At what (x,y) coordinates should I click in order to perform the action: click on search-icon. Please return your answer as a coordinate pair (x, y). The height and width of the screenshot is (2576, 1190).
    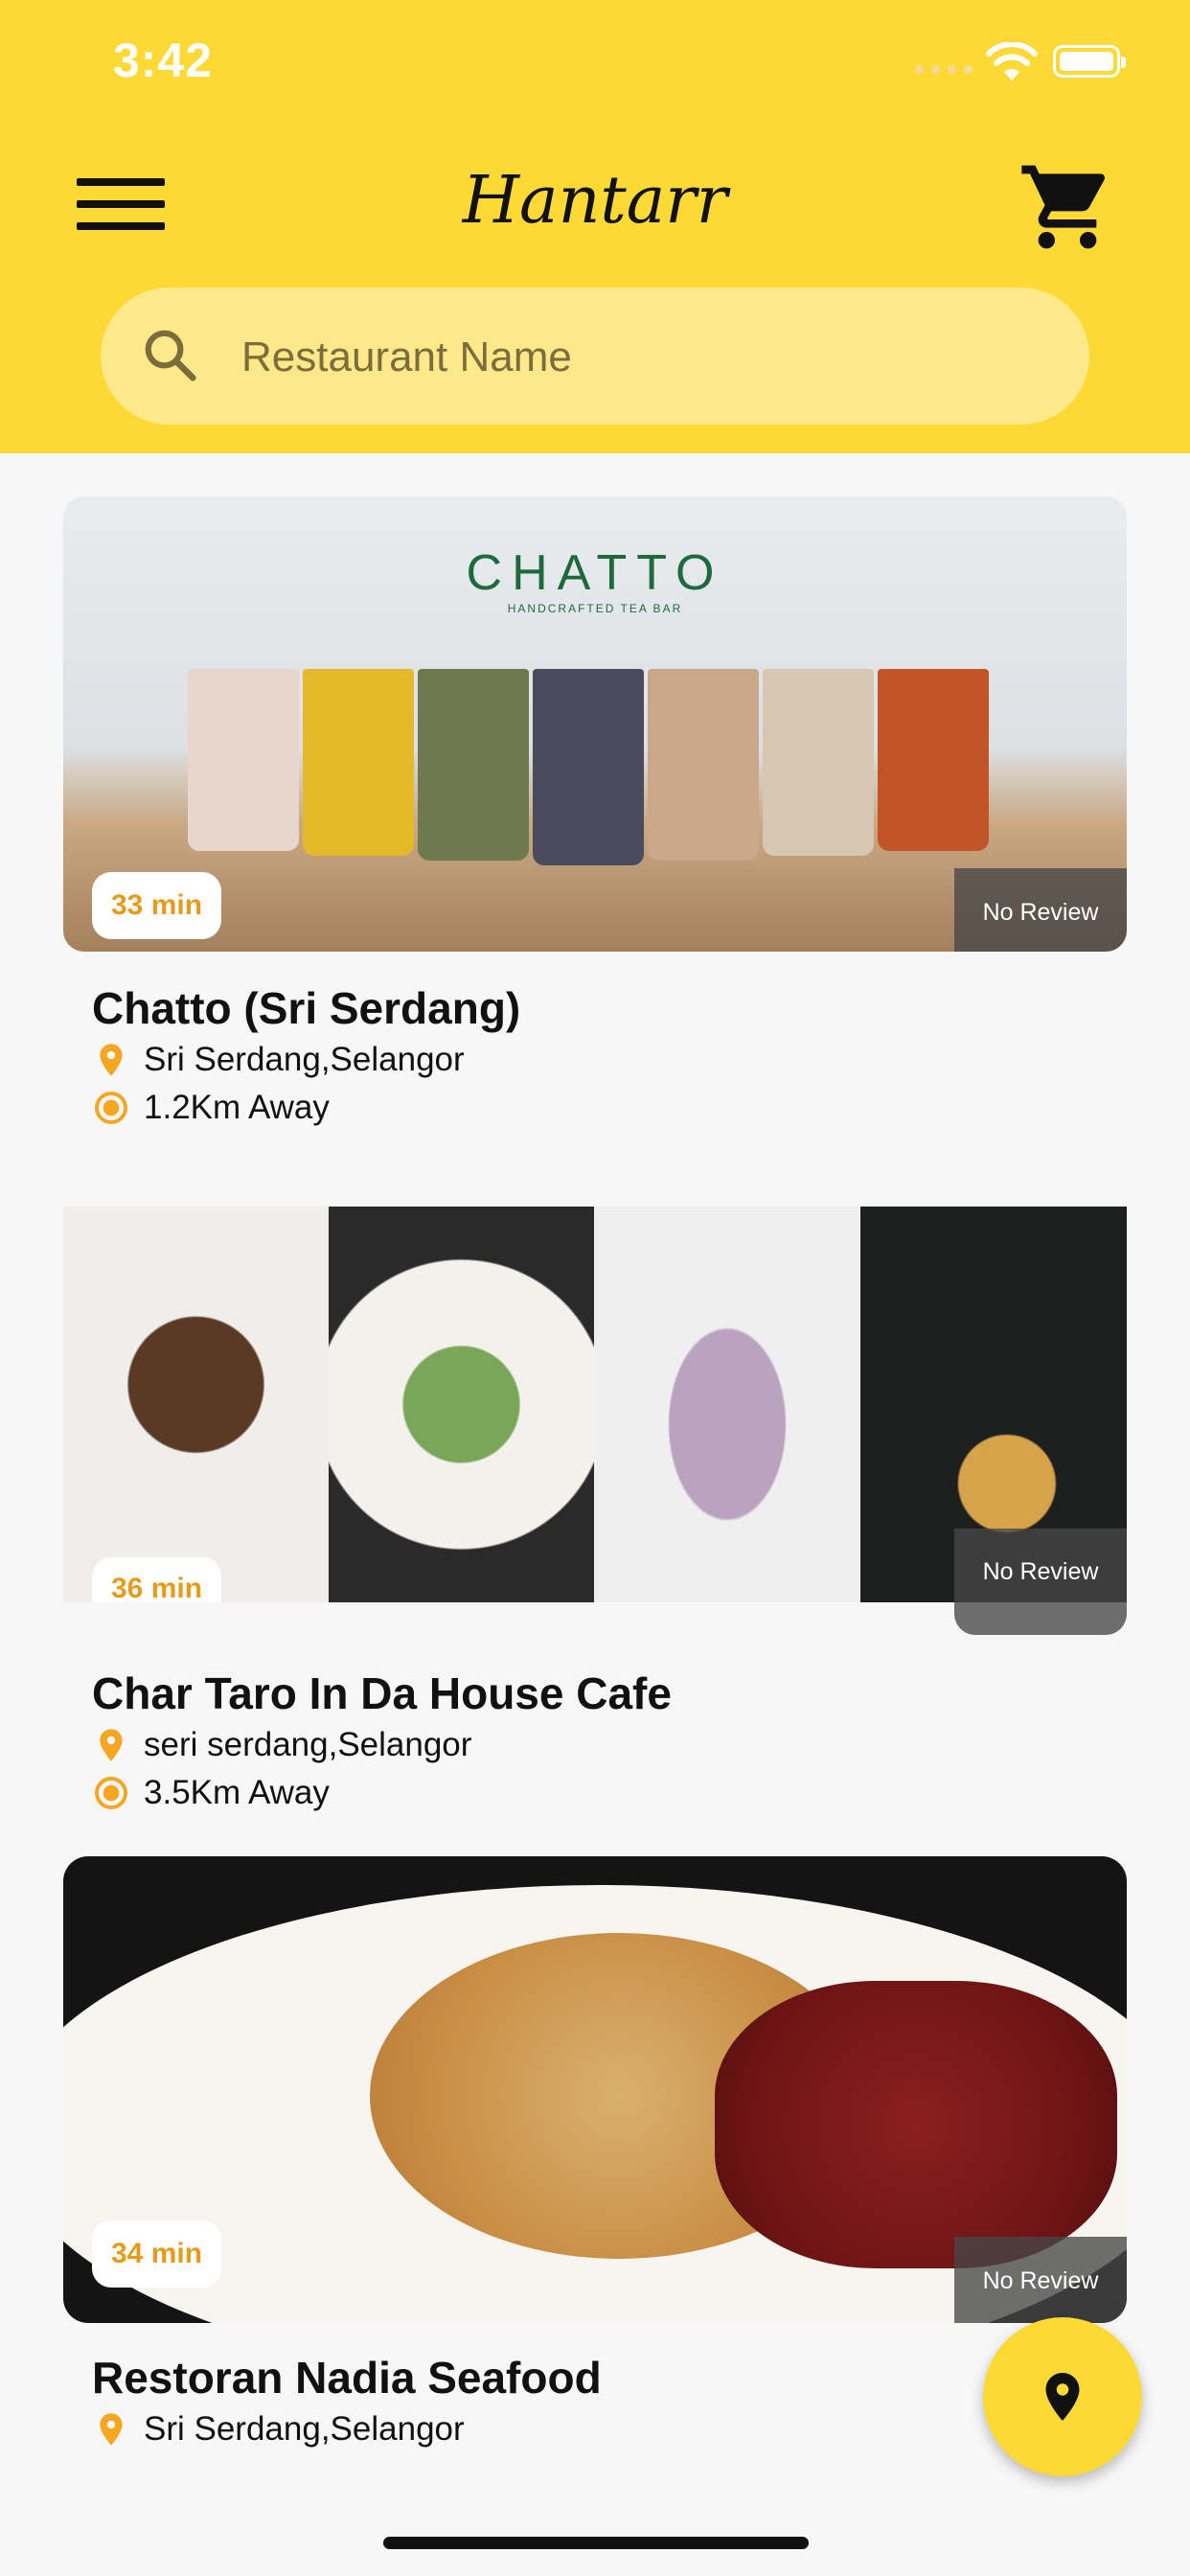
    Looking at the image, I should click on (171, 355).